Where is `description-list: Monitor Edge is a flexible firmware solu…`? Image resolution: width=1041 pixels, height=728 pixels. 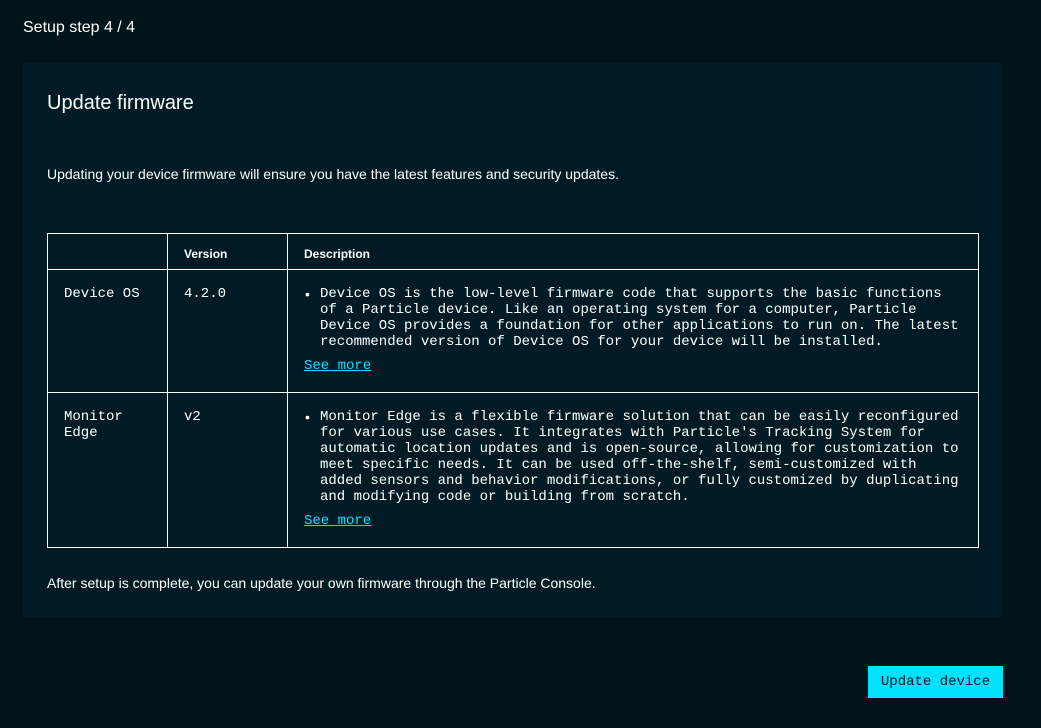
description-list: Monitor Edge is a flexible firmware solu… is located at coordinates (633, 457).